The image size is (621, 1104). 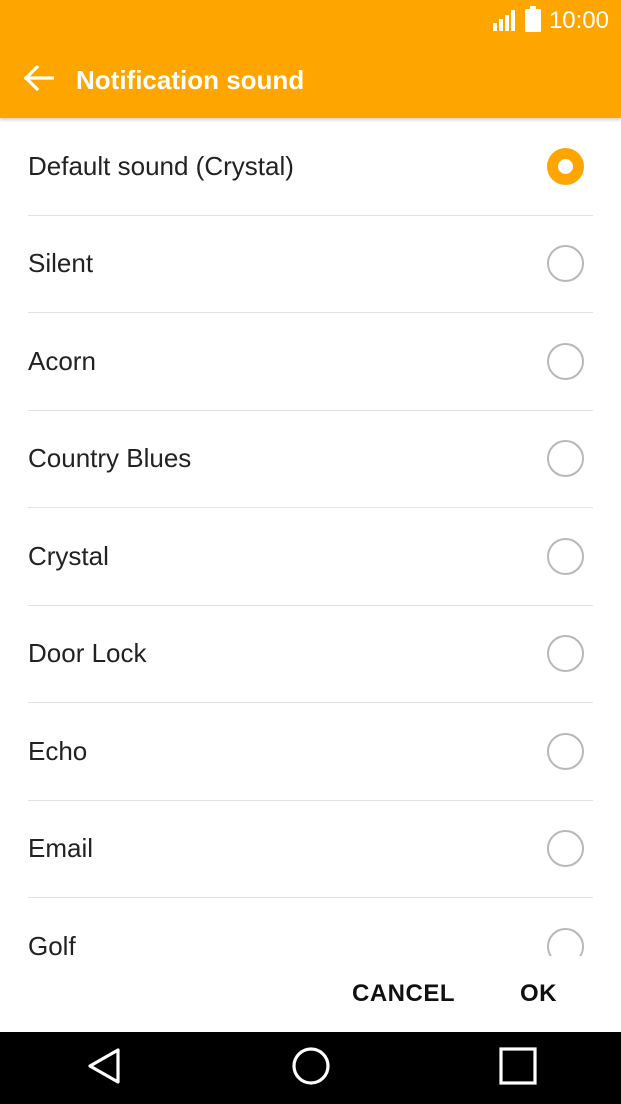 What do you see at coordinates (310, 557) in the screenshot?
I see `list-item: Crystal` at bounding box center [310, 557].